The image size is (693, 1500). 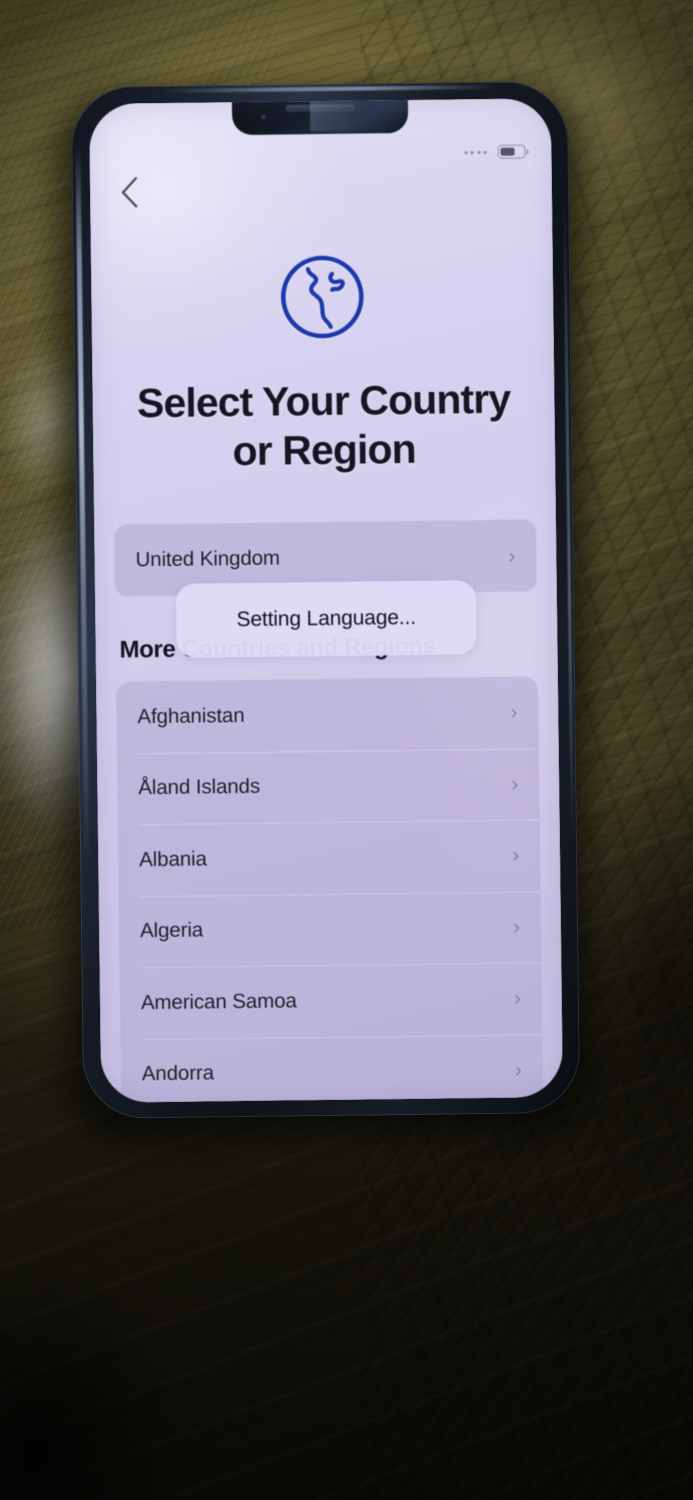 I want to click on back-button, so click(x=129, y=192).